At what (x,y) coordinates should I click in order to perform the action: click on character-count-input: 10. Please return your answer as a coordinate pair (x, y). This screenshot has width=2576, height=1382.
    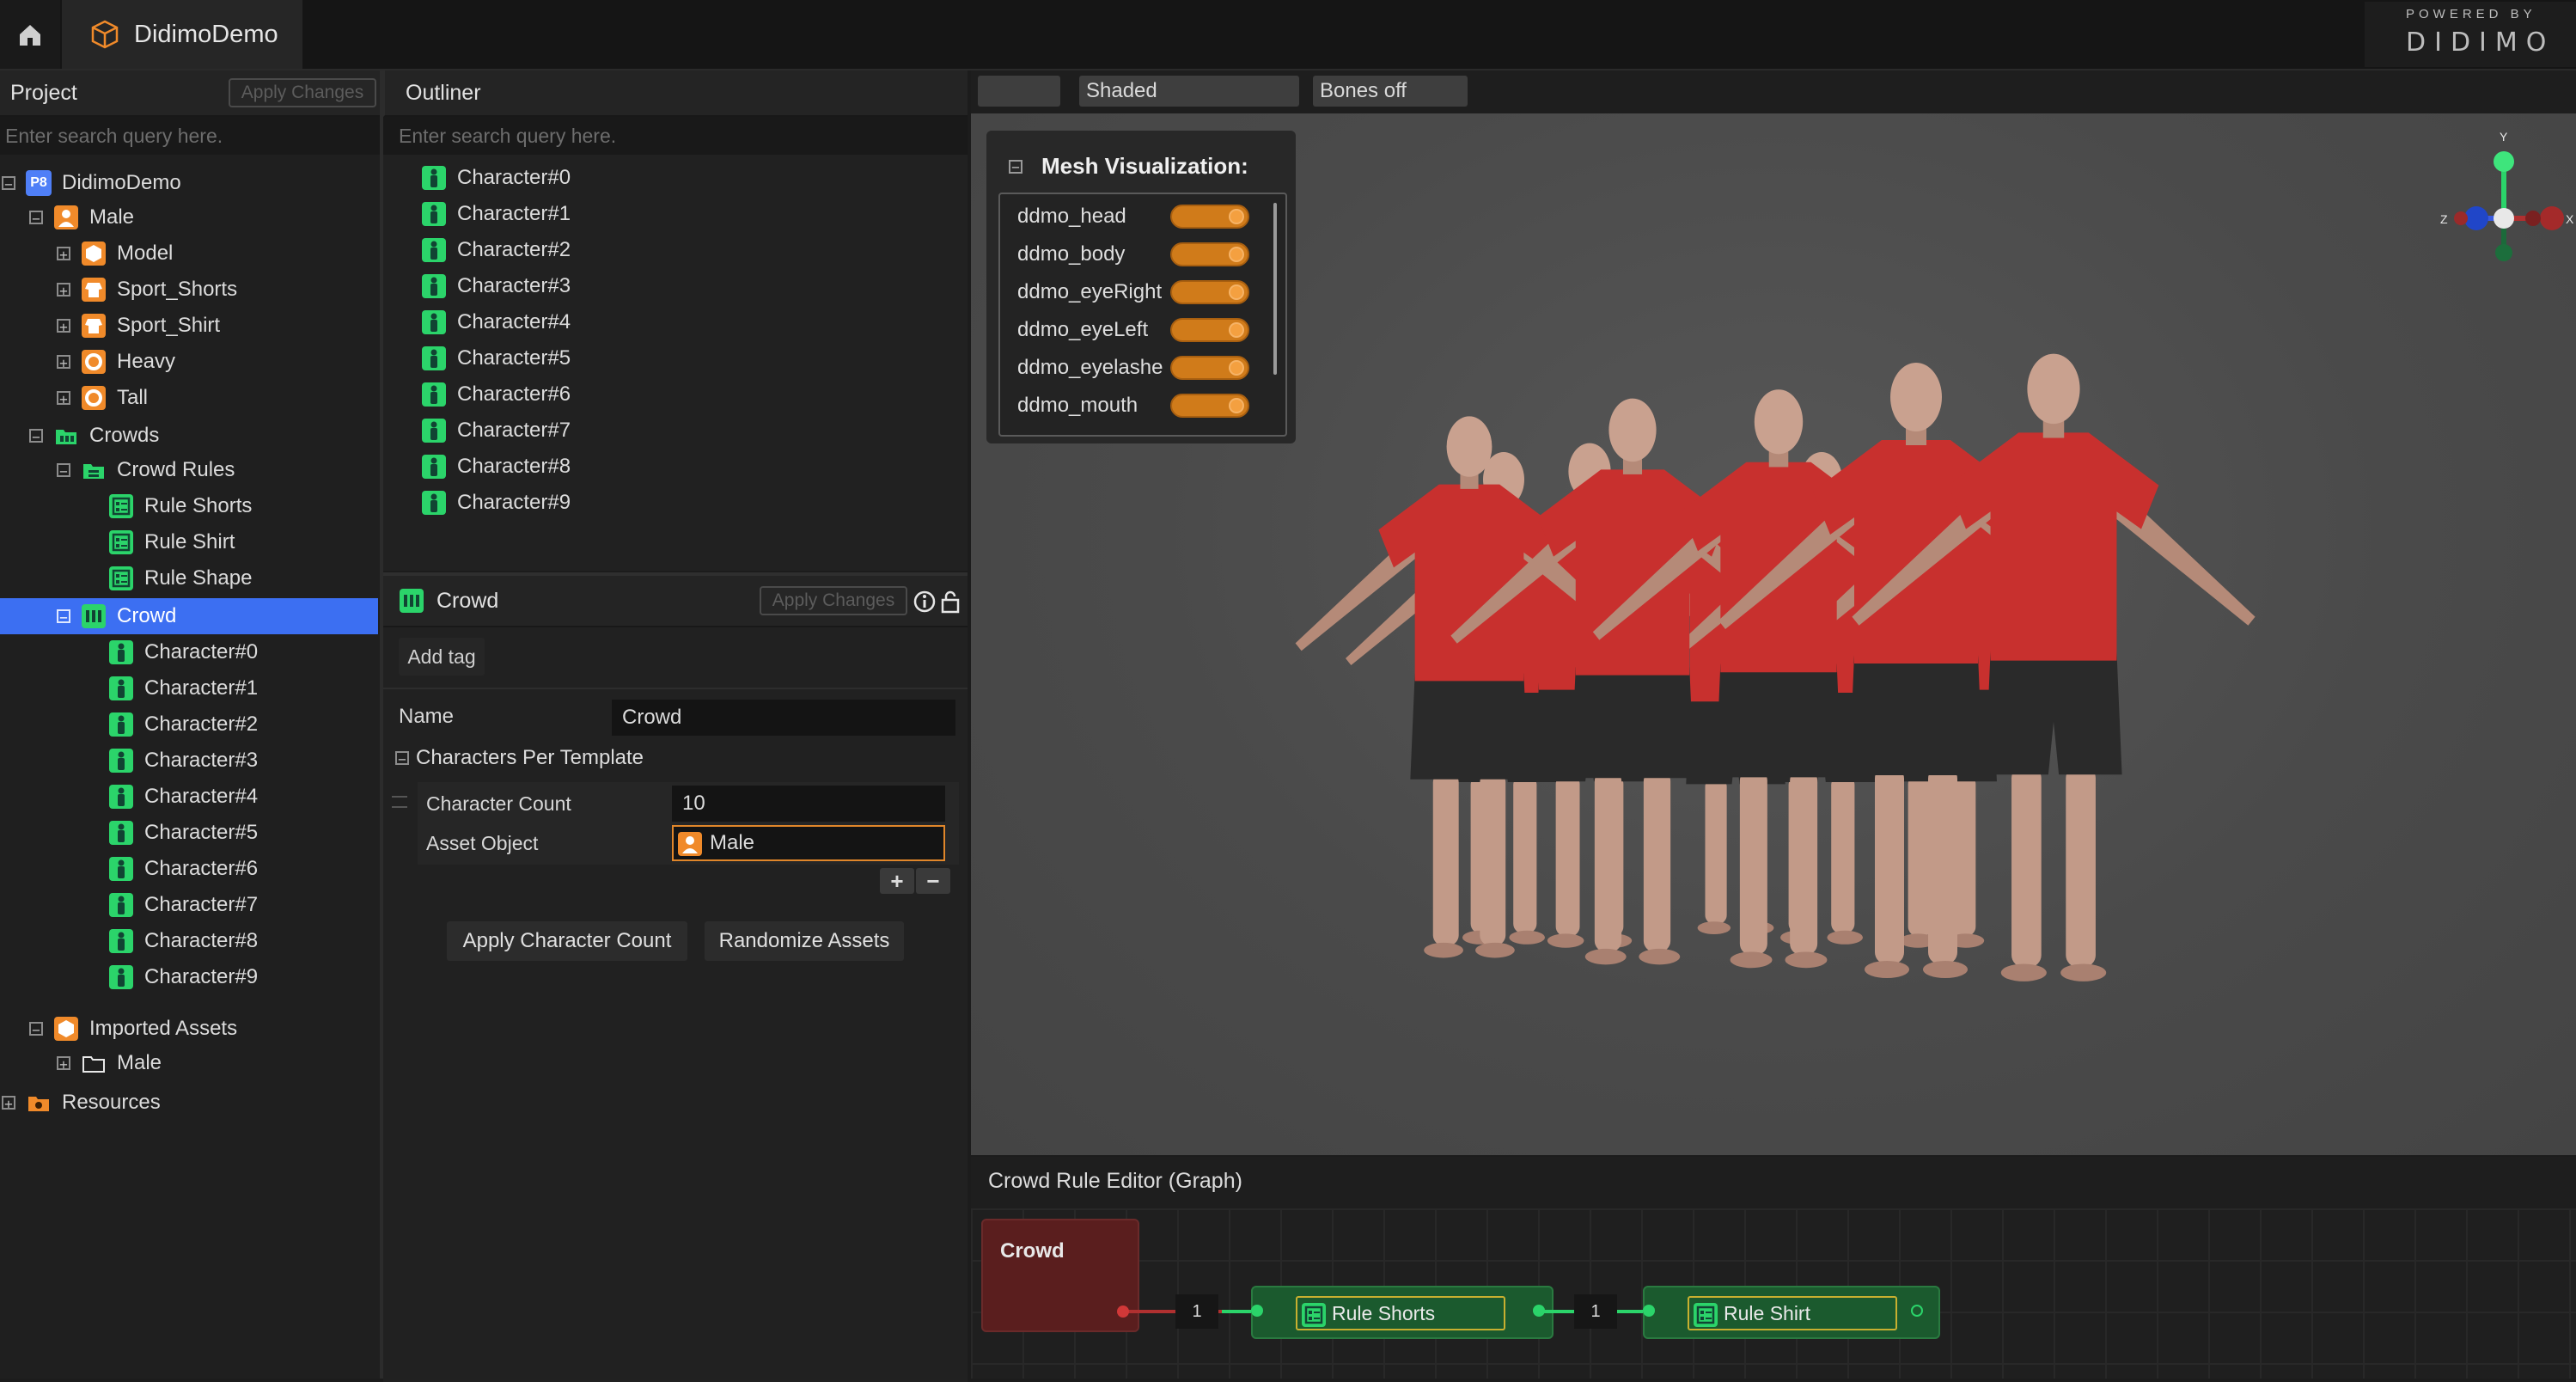
    Looking at the image, I should click on (808, 804).